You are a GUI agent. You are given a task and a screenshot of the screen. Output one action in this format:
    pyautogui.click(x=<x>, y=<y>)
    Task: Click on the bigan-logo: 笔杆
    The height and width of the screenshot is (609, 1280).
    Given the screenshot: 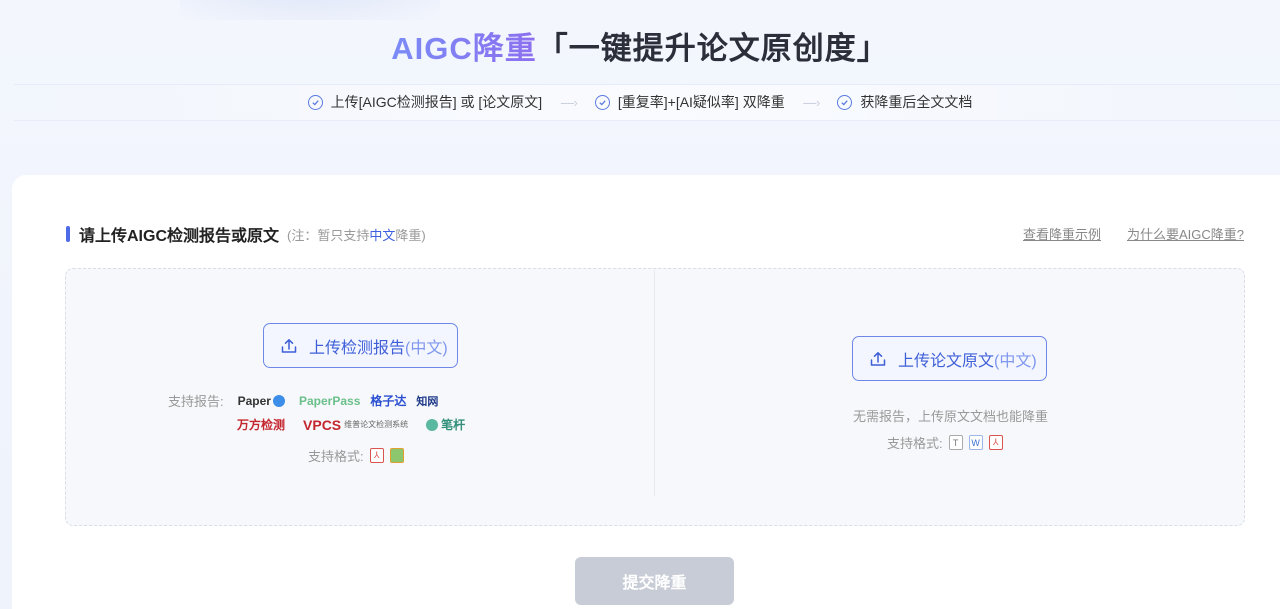 What is the action you would take?
    pyautogui.click(x=445, y=424)
    